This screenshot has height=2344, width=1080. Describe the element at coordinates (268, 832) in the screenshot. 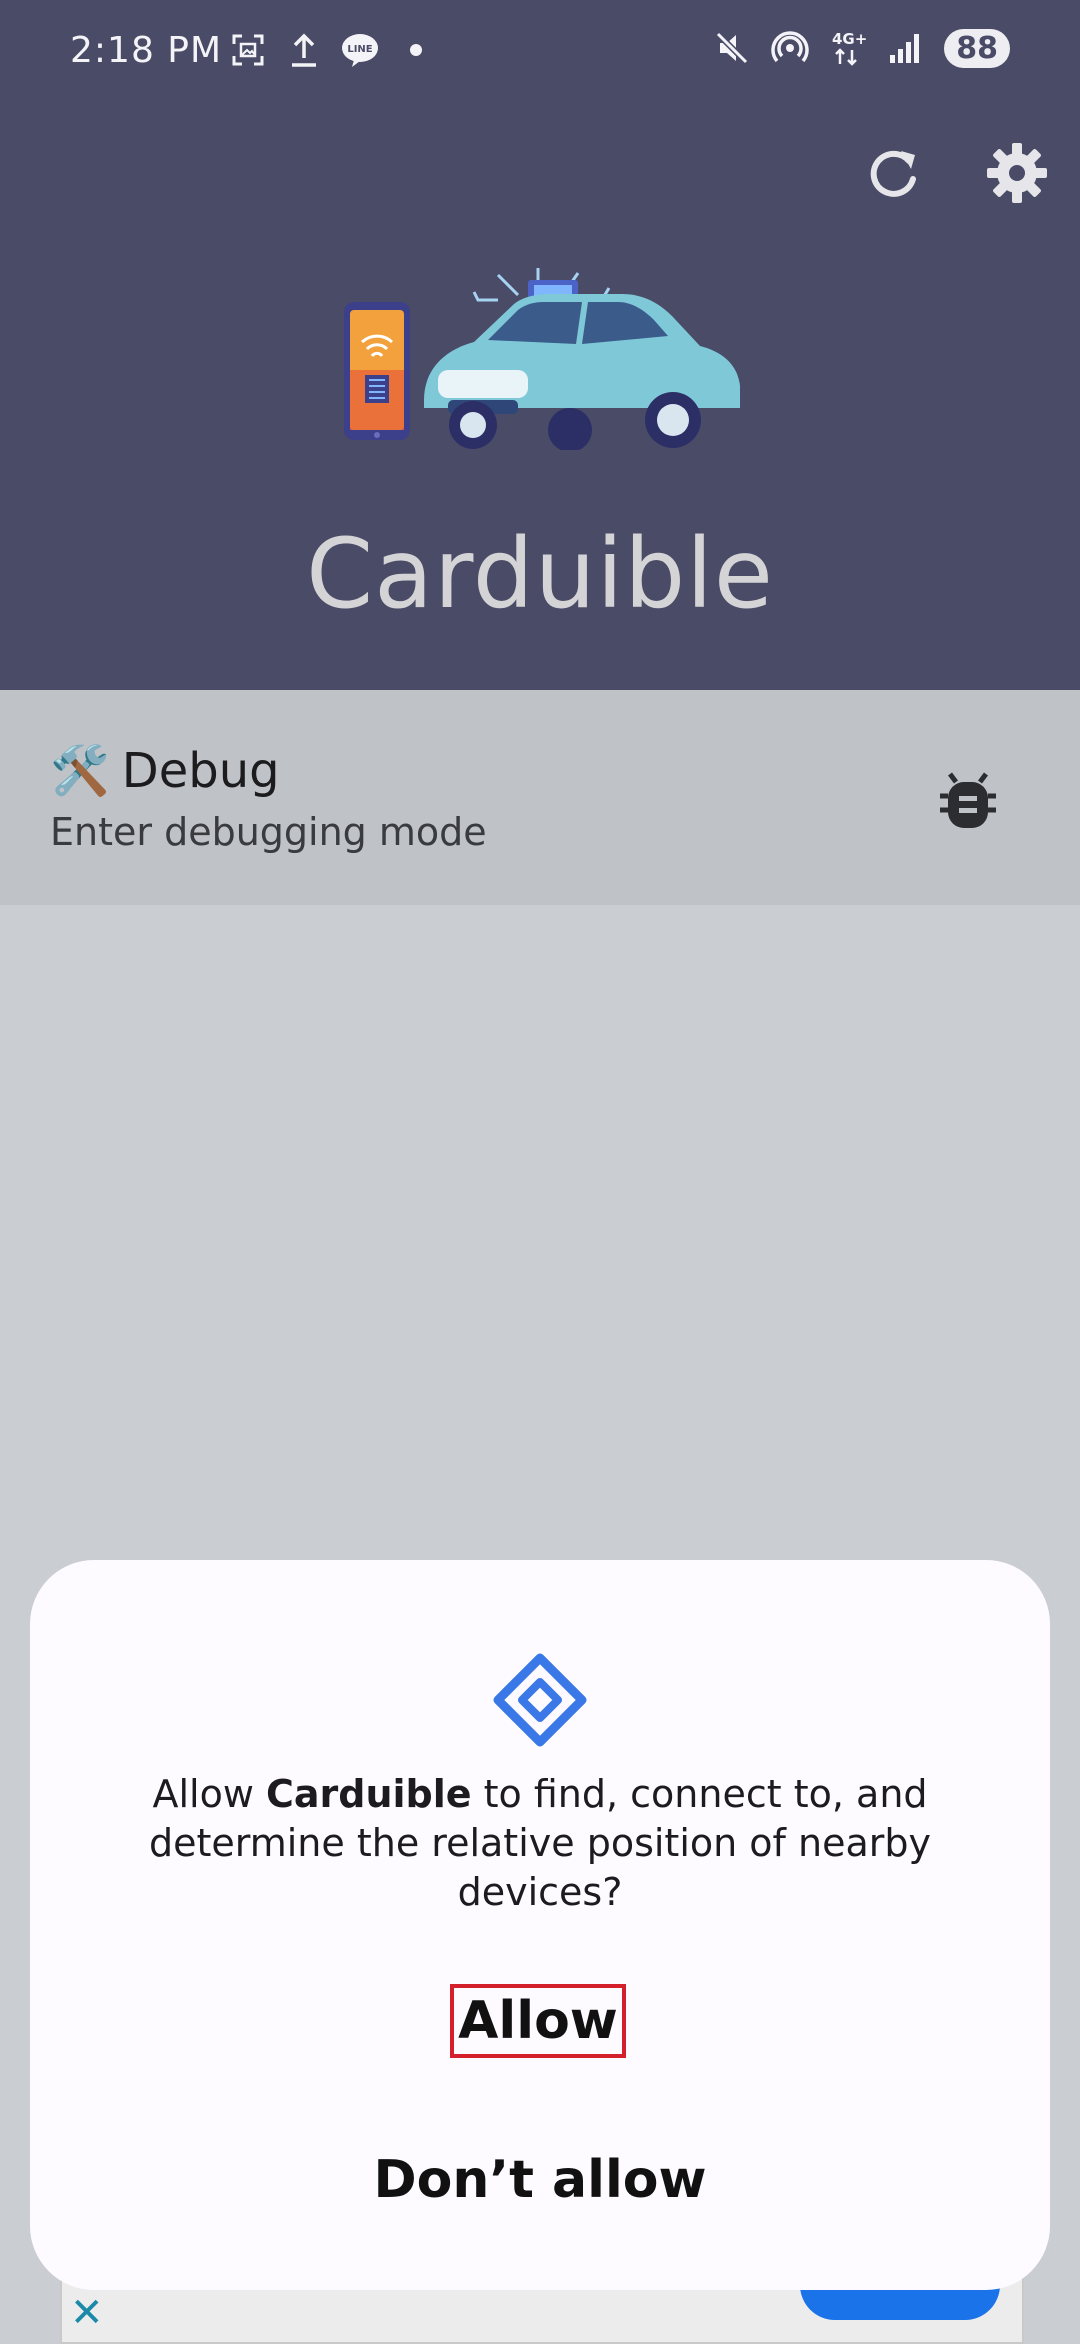

I see `debug-subtitle: Enter debugging mode` at that location.